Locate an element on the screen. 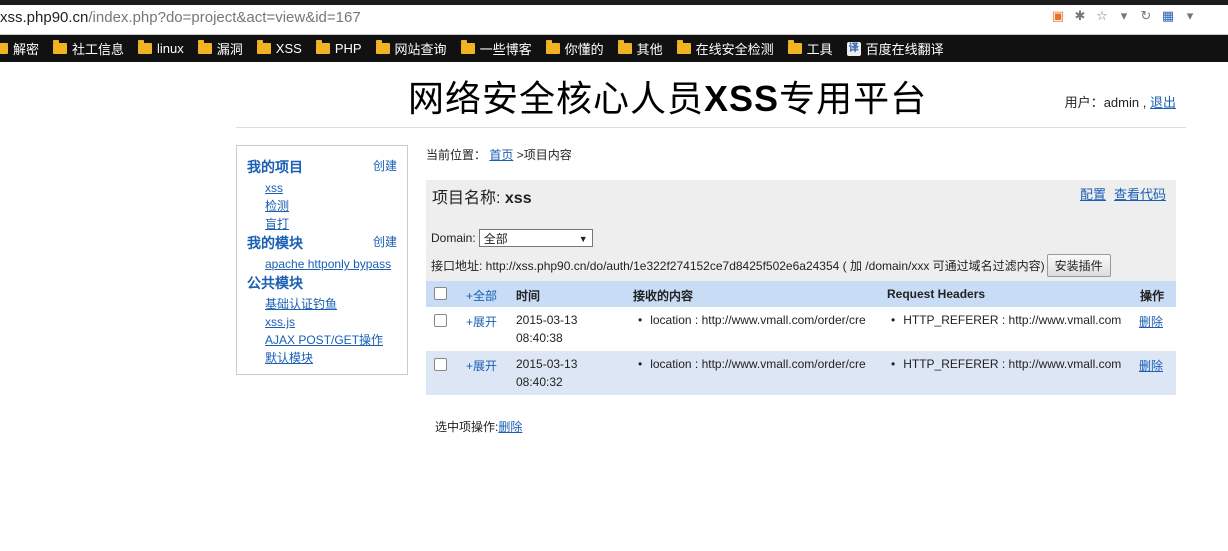 Image resolution: width=1228 pixels, height=551 pixels. sidebar-item-public-module: 默认模块 is located at coordinates (322, 358).